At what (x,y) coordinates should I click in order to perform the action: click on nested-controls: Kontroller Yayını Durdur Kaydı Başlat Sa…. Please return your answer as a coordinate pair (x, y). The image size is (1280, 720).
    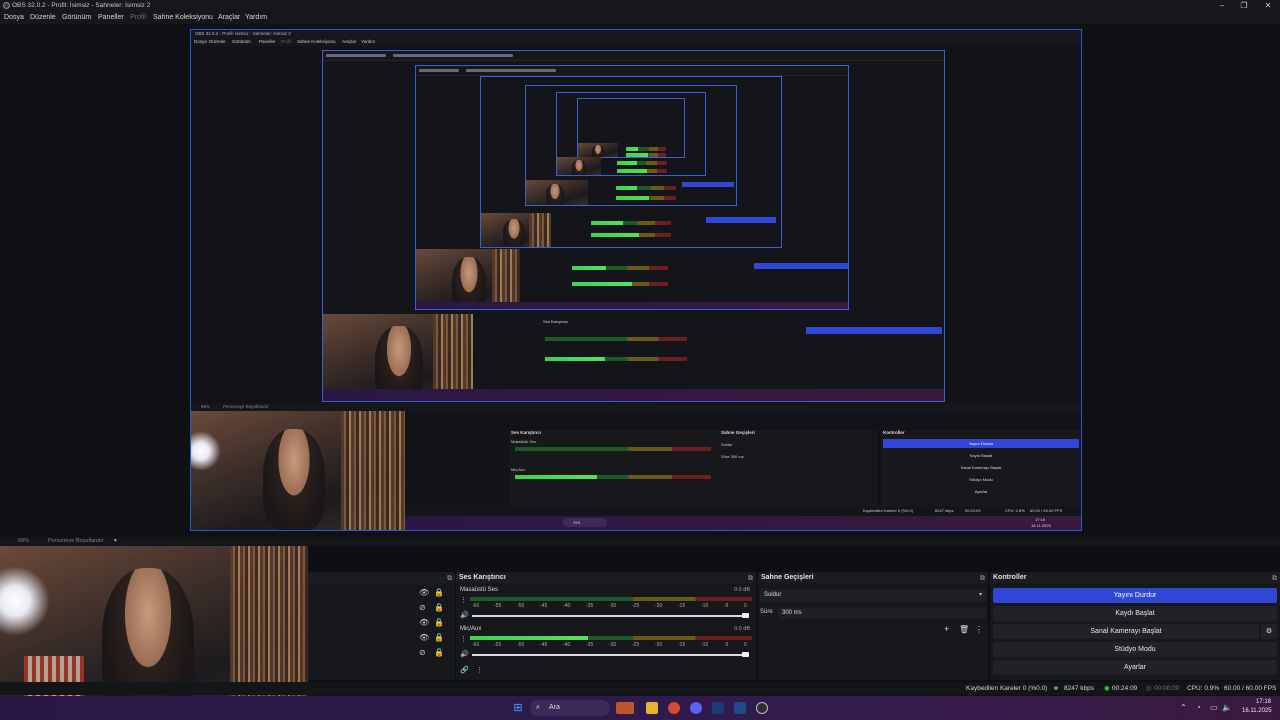
    Looking at the image, I should click on (981, 470).